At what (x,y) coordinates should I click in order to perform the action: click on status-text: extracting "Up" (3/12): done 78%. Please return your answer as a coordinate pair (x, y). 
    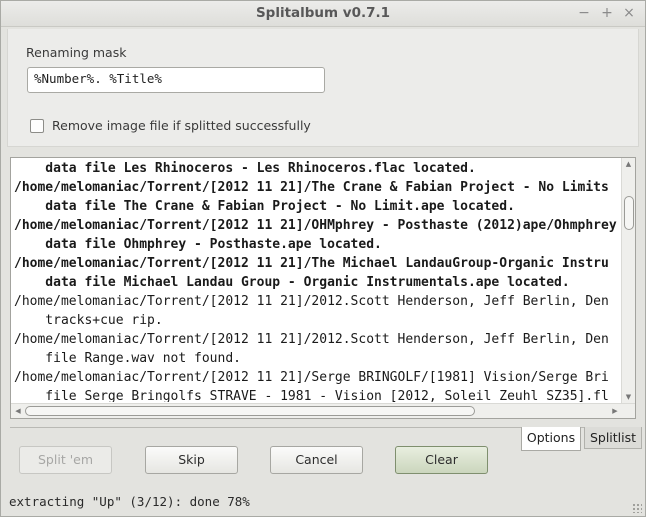
    Looking at the image, I should click on (129, 501).